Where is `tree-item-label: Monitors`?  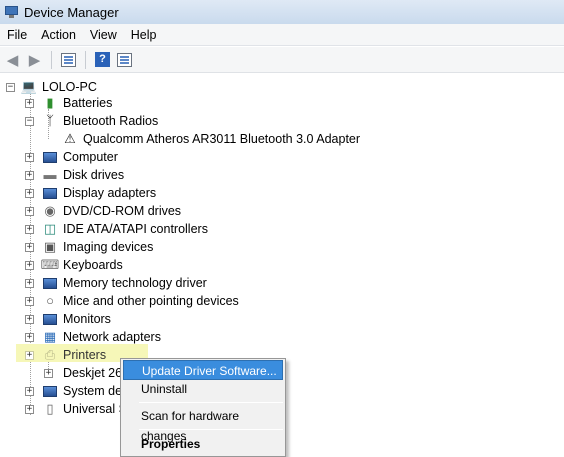
tree-item-label: Monitors is located at coordinates (87, 319).